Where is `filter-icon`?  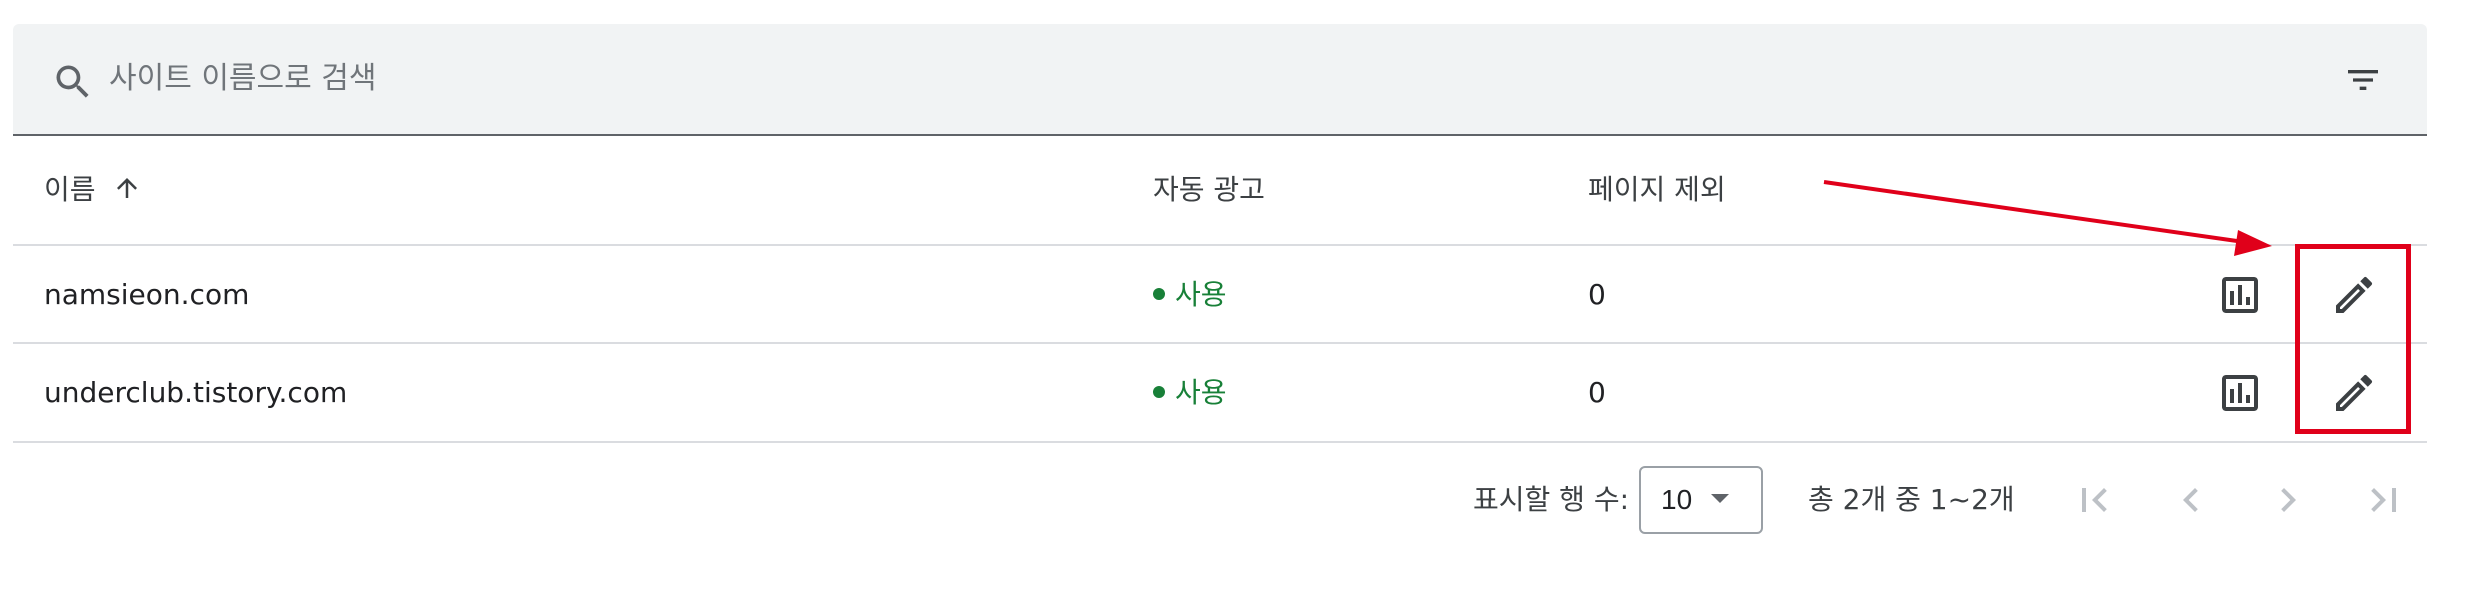
filter-icon is located at coordinates (2363, 80).